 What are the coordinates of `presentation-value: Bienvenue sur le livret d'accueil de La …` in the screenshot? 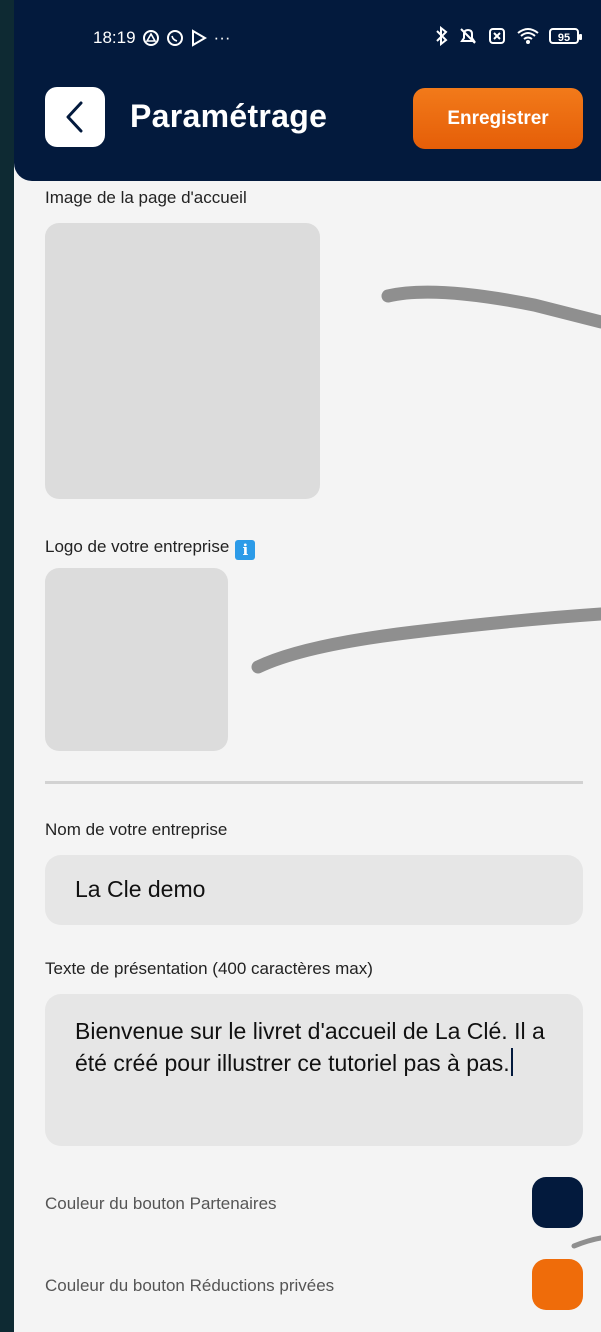 It's located at (310, 1047).